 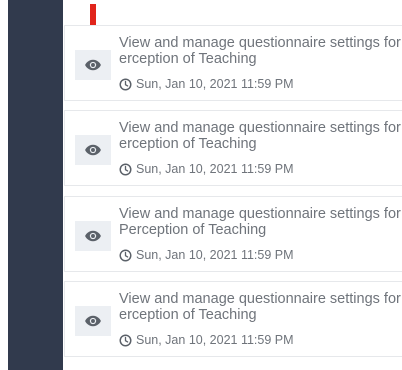 What do you see at coordinates (4, 185) in the screenshot?
I see `left-gutter` at bounding box center [4, 185].